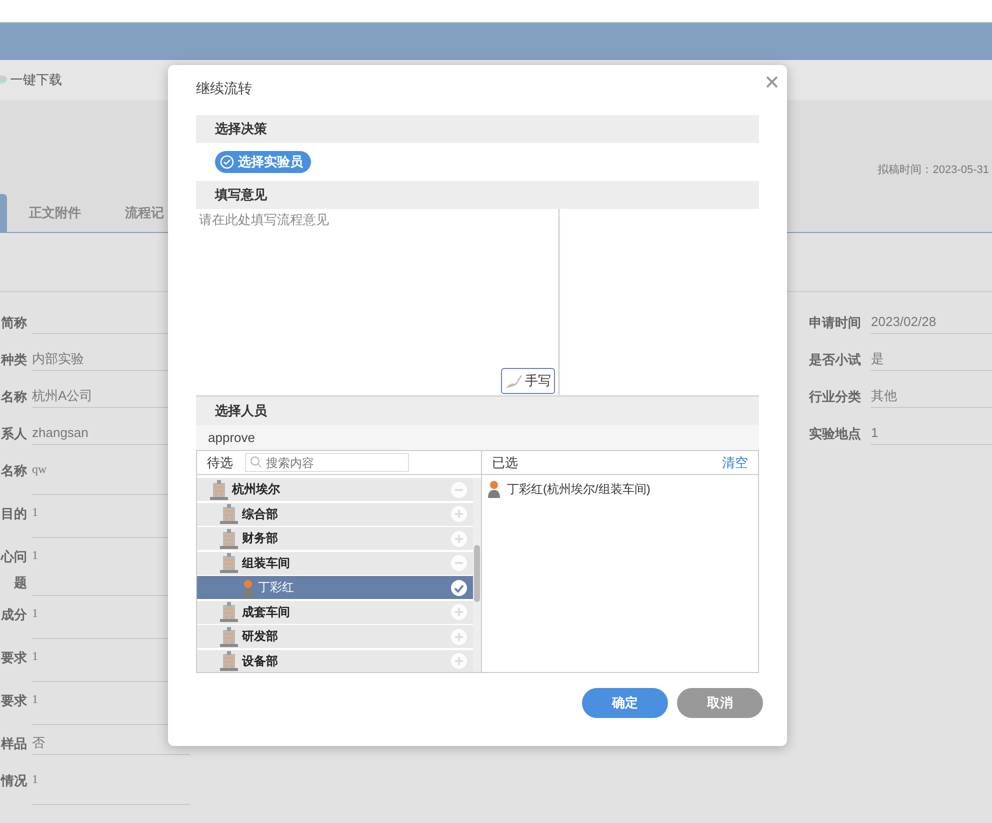 The height and width of the screenshot is (823, 992). What do you see at coordinates (578, 489) in the screenshot?
I see `chosen-person: 丁彩红(杭州埃尔/组装车间)` at bounding box center [578, 489].